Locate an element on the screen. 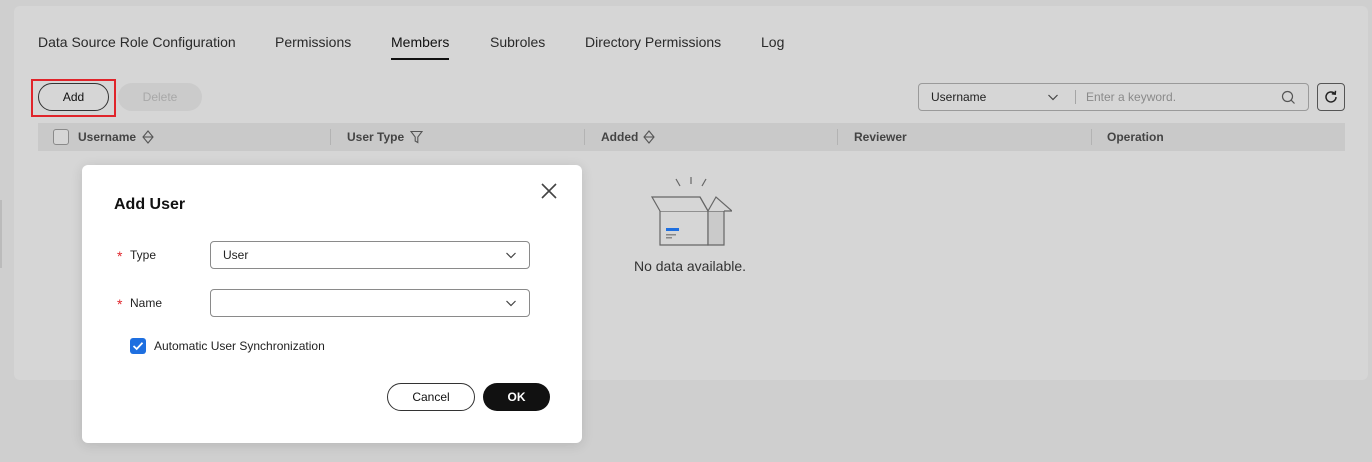 The image size is (1372, 462). check-icon is located at coordinates (138, 346).